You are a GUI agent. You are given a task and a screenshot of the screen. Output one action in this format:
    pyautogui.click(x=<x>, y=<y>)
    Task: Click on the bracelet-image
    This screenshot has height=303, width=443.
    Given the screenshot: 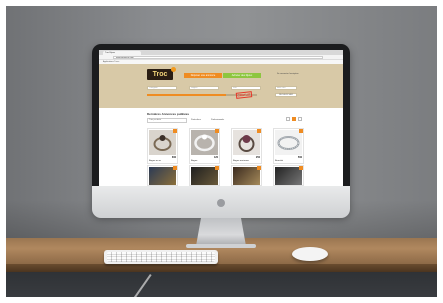 What is the action you would take?
    pyautogui.click(x=288, y=142)
    